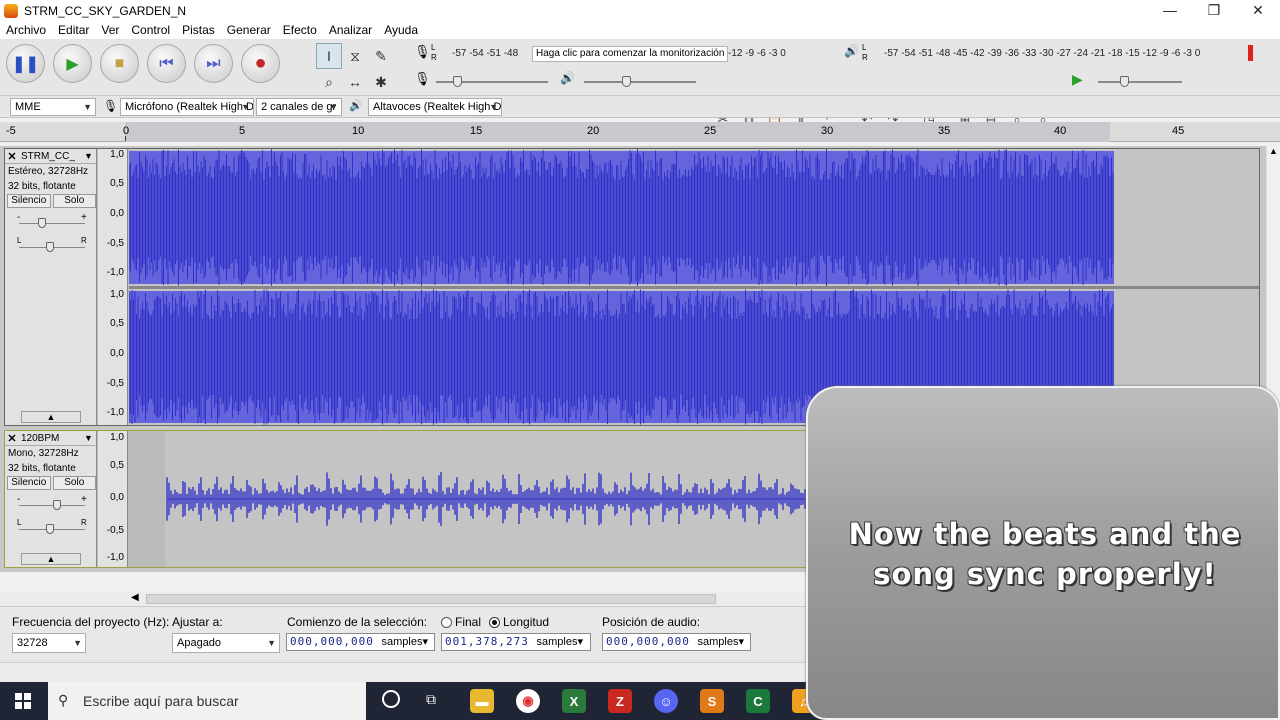 Image resolution: width=1280 pixels, height=720 pixels. I want to click on track-bits: 32 bits, flotante, so click(42, 468).